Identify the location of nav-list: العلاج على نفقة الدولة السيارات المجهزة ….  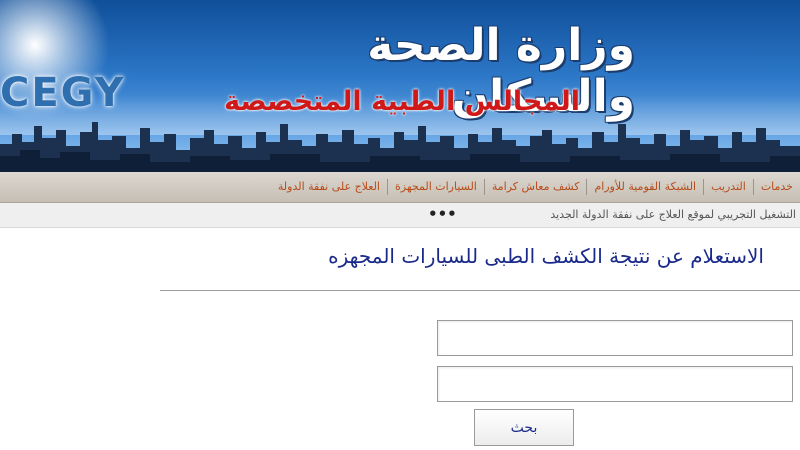
(535, 187).